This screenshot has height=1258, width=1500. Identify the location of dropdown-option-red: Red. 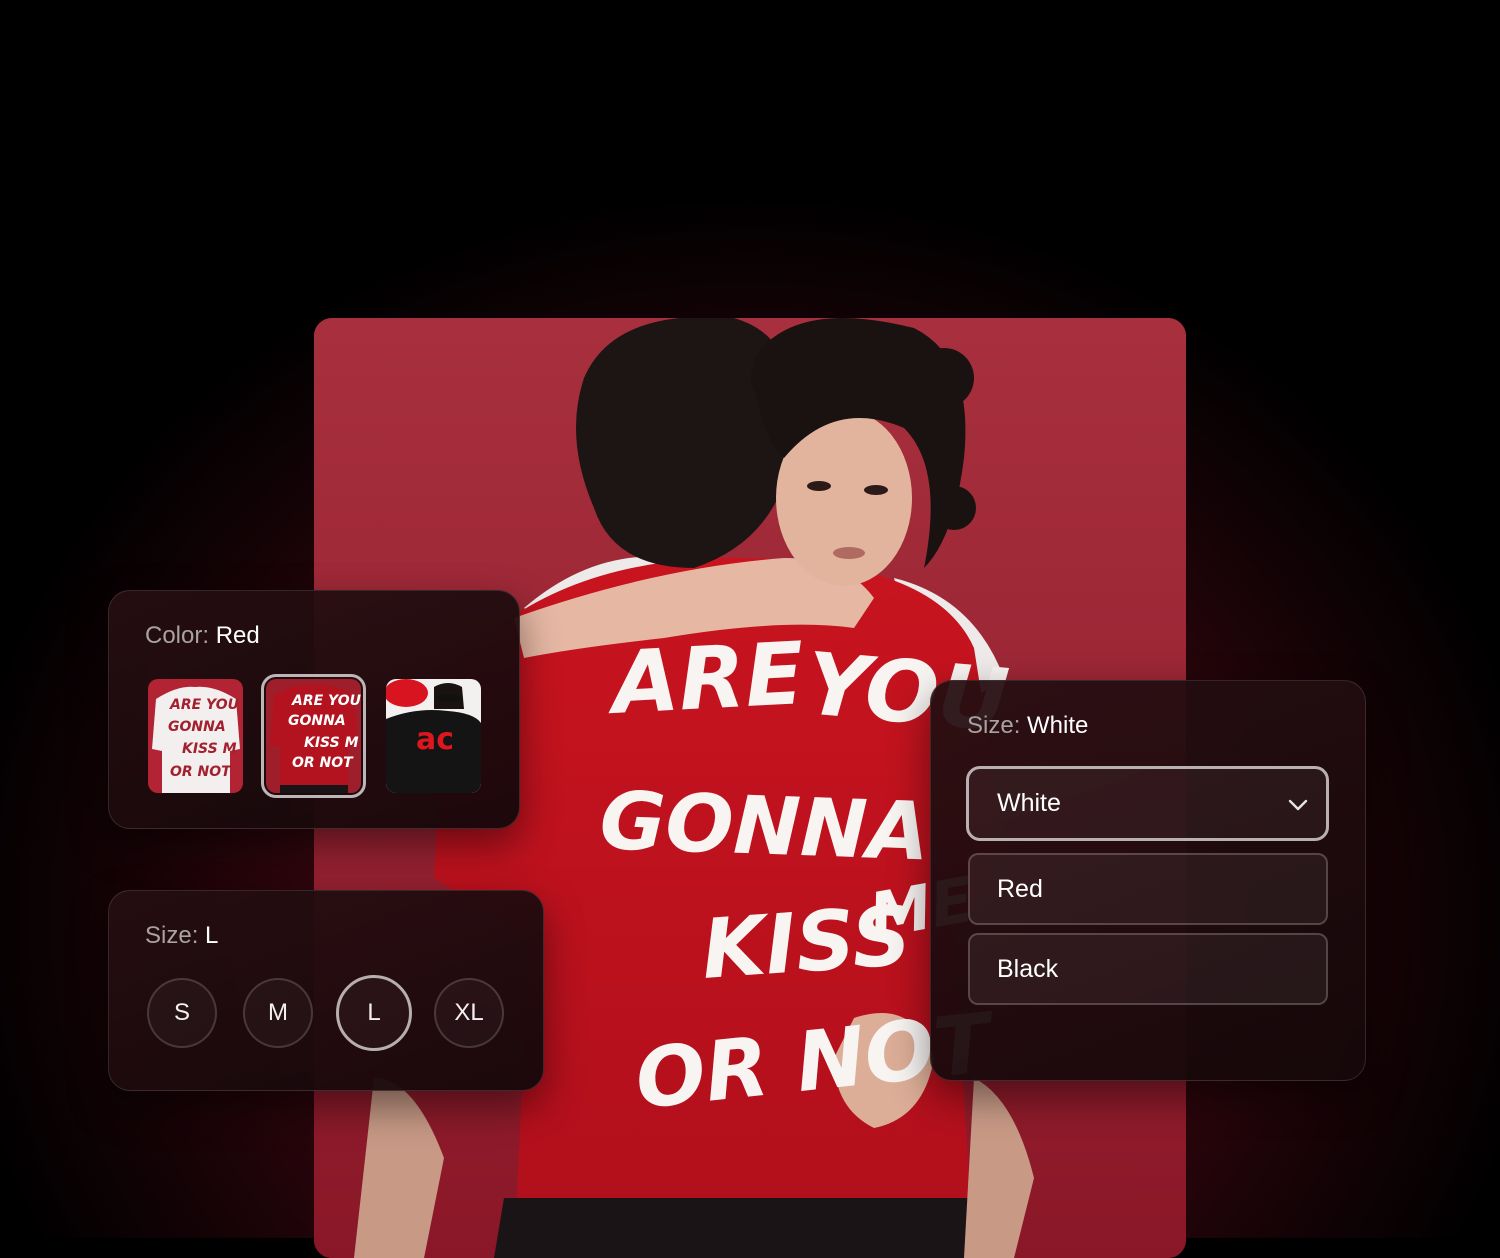
(1148, 889).